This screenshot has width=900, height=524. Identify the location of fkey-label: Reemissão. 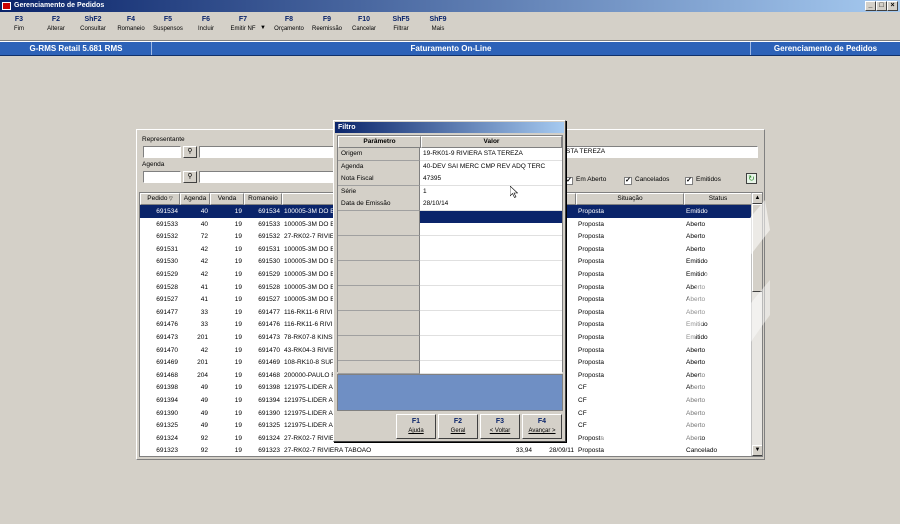
(326, 29).